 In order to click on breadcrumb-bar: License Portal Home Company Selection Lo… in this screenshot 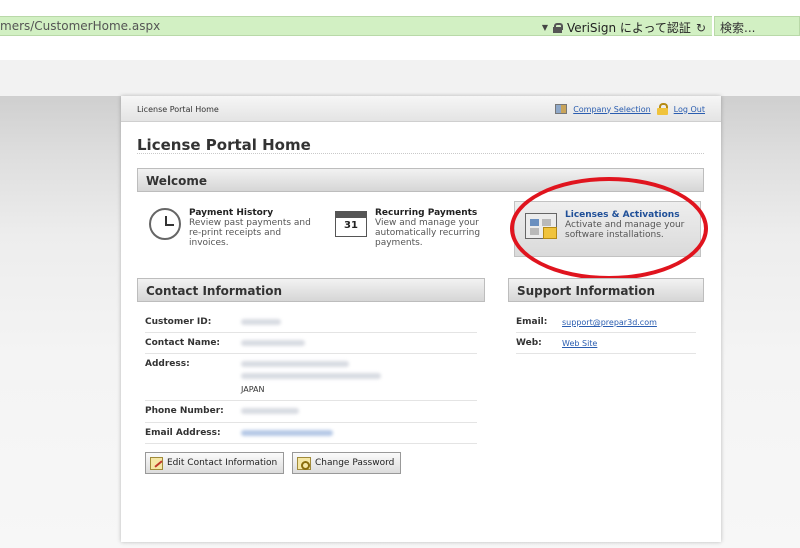, I will do `click(421, 109)`.